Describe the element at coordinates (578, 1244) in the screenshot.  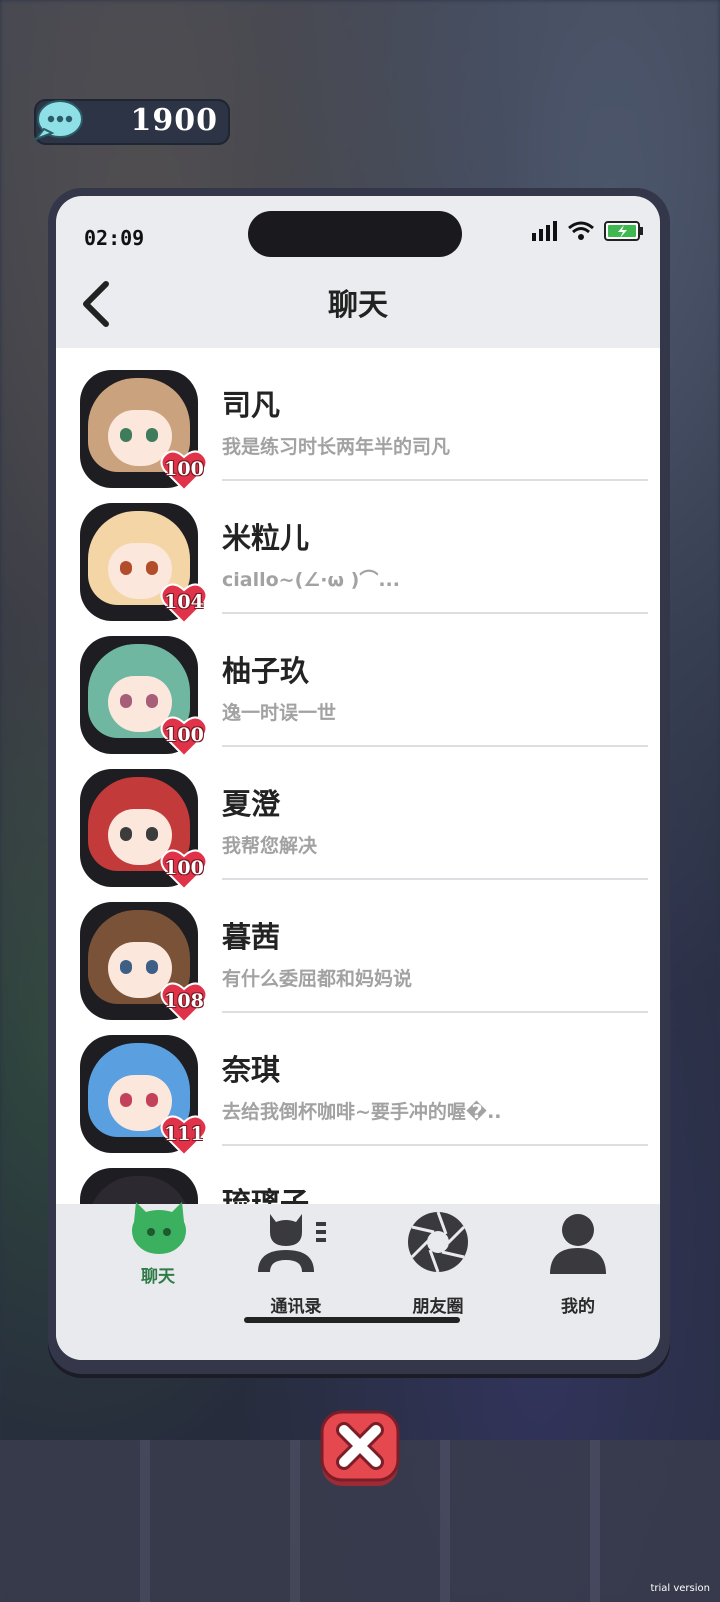
I see `person-icon` at that location.